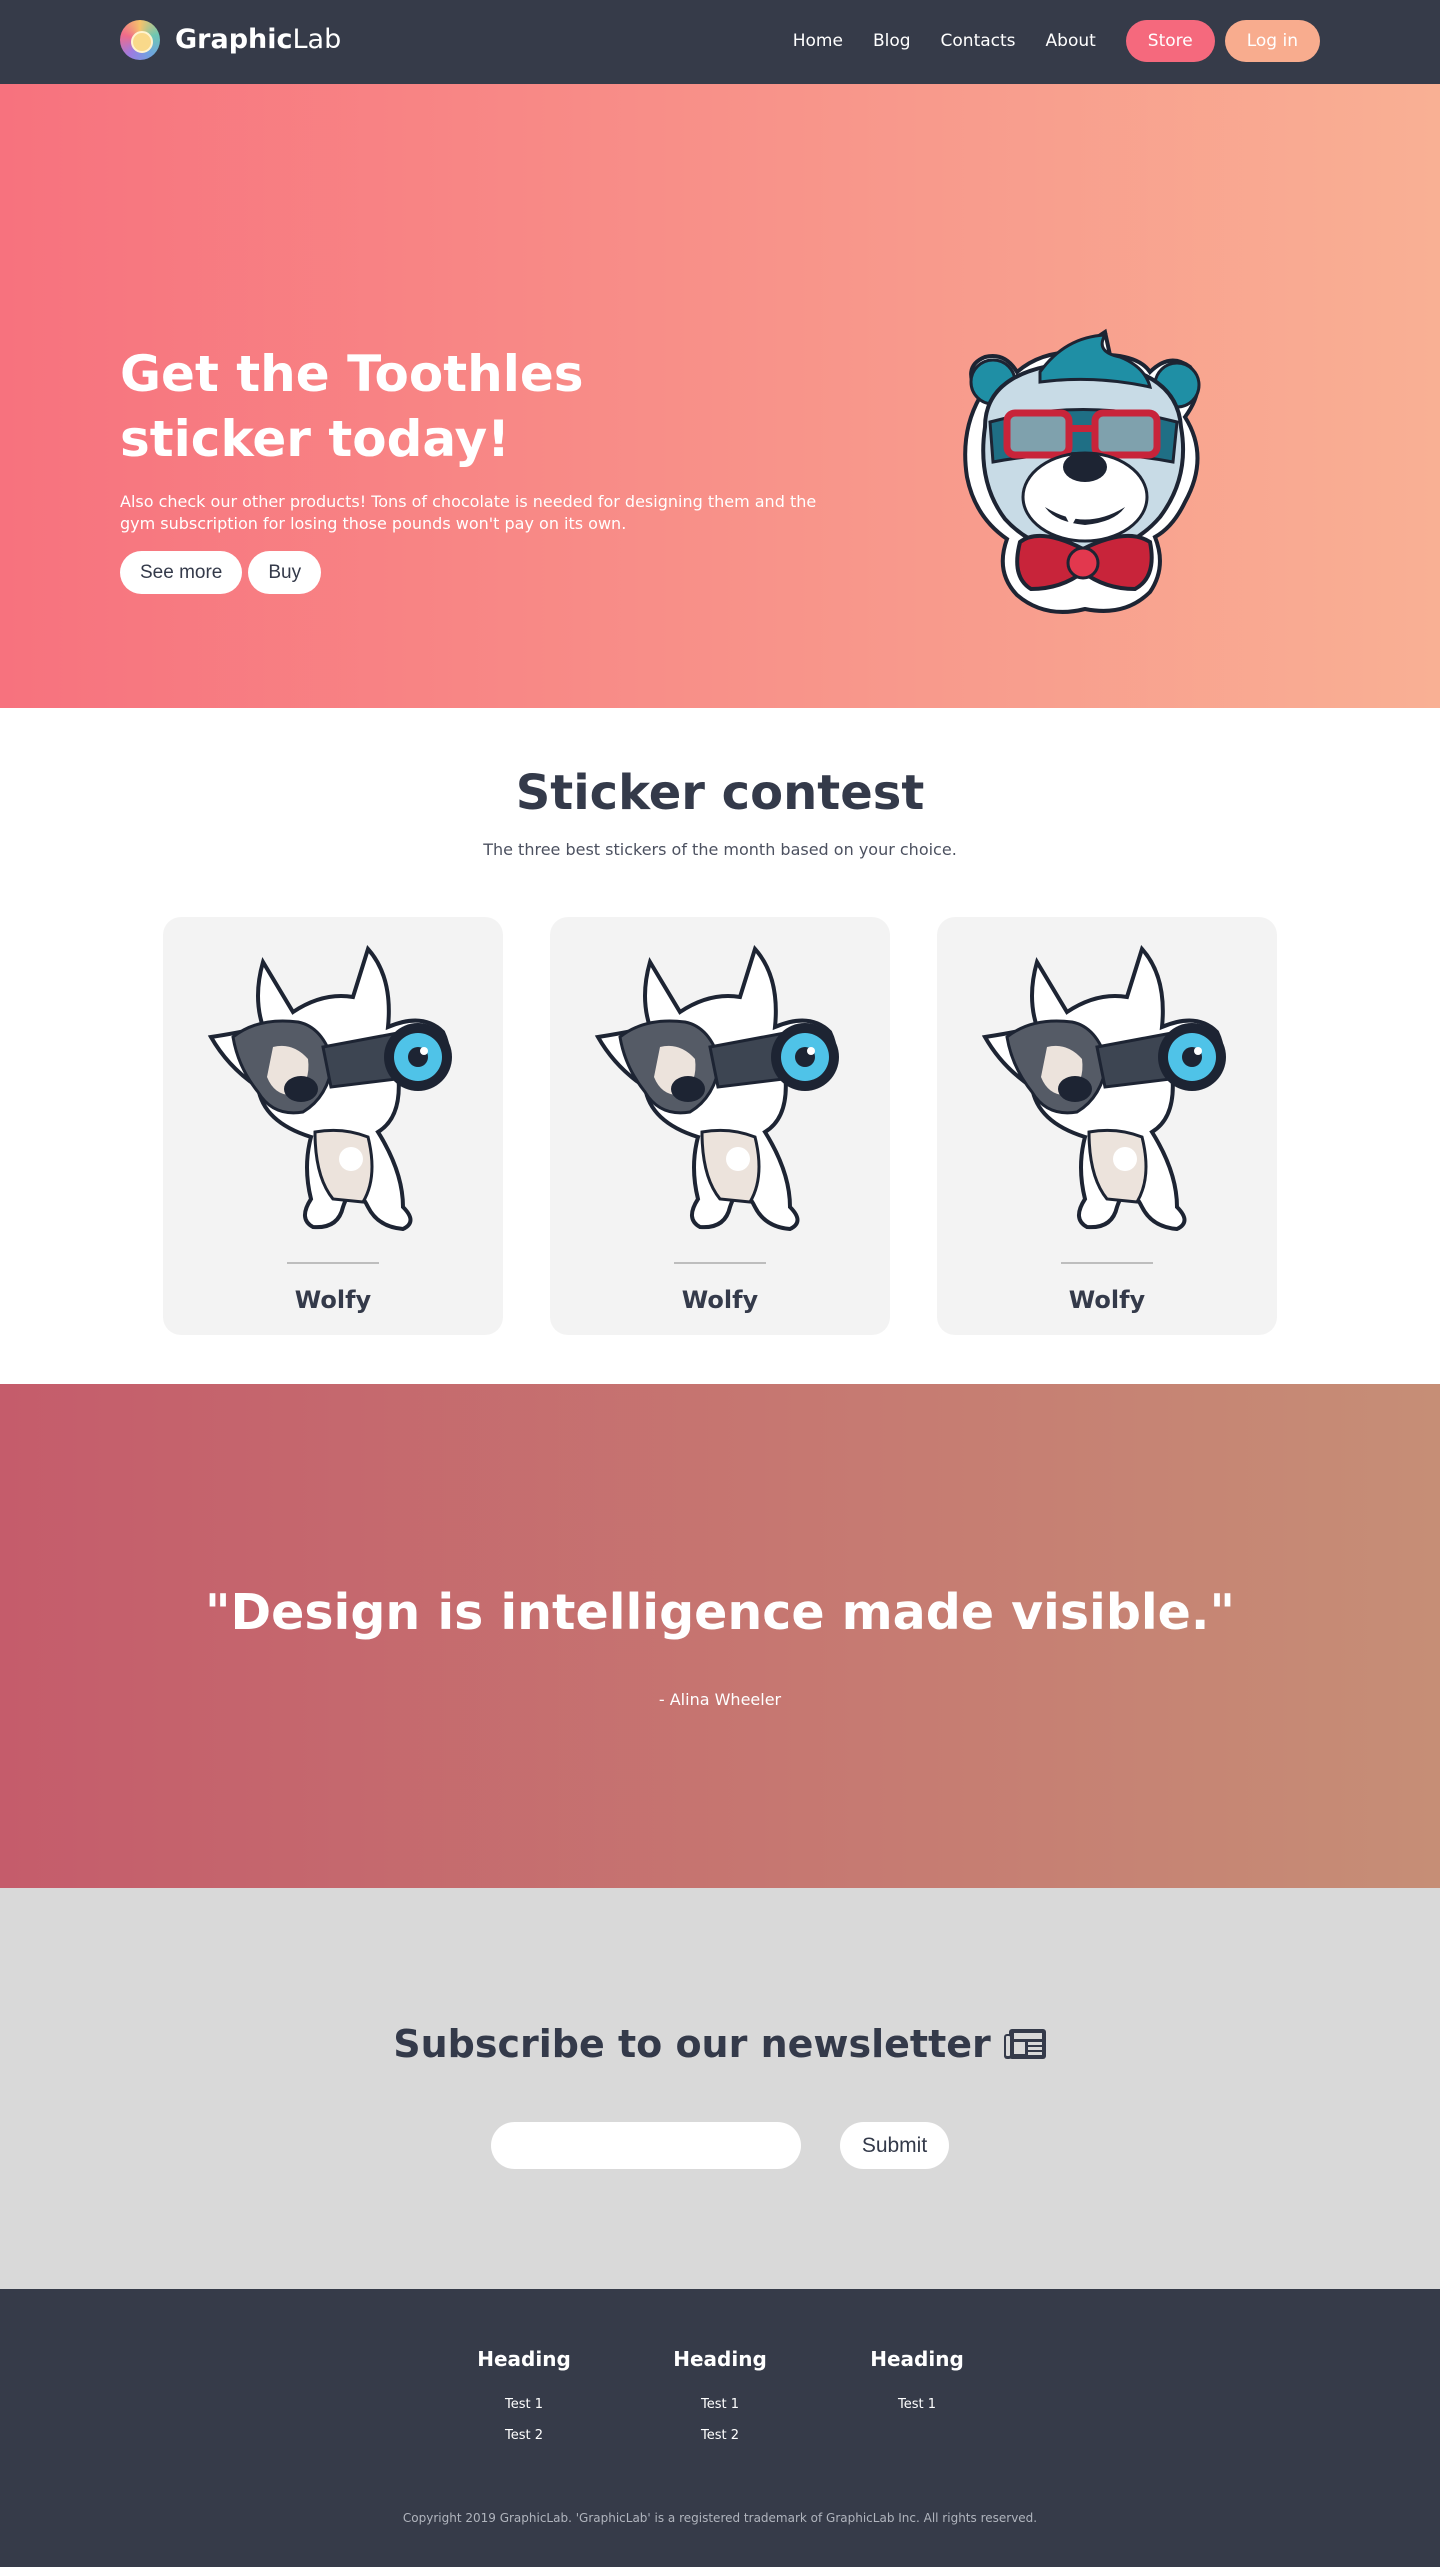  I want to click on brand-name-light: Lab, so click(317, 39).